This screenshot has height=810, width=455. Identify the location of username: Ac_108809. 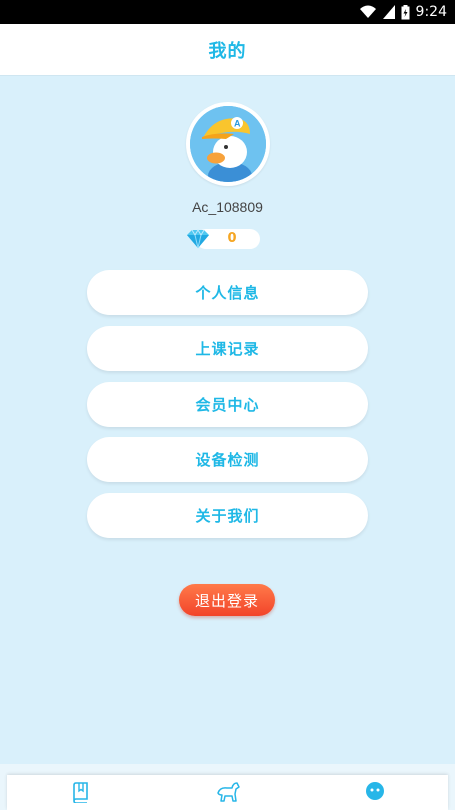
(227, 207).